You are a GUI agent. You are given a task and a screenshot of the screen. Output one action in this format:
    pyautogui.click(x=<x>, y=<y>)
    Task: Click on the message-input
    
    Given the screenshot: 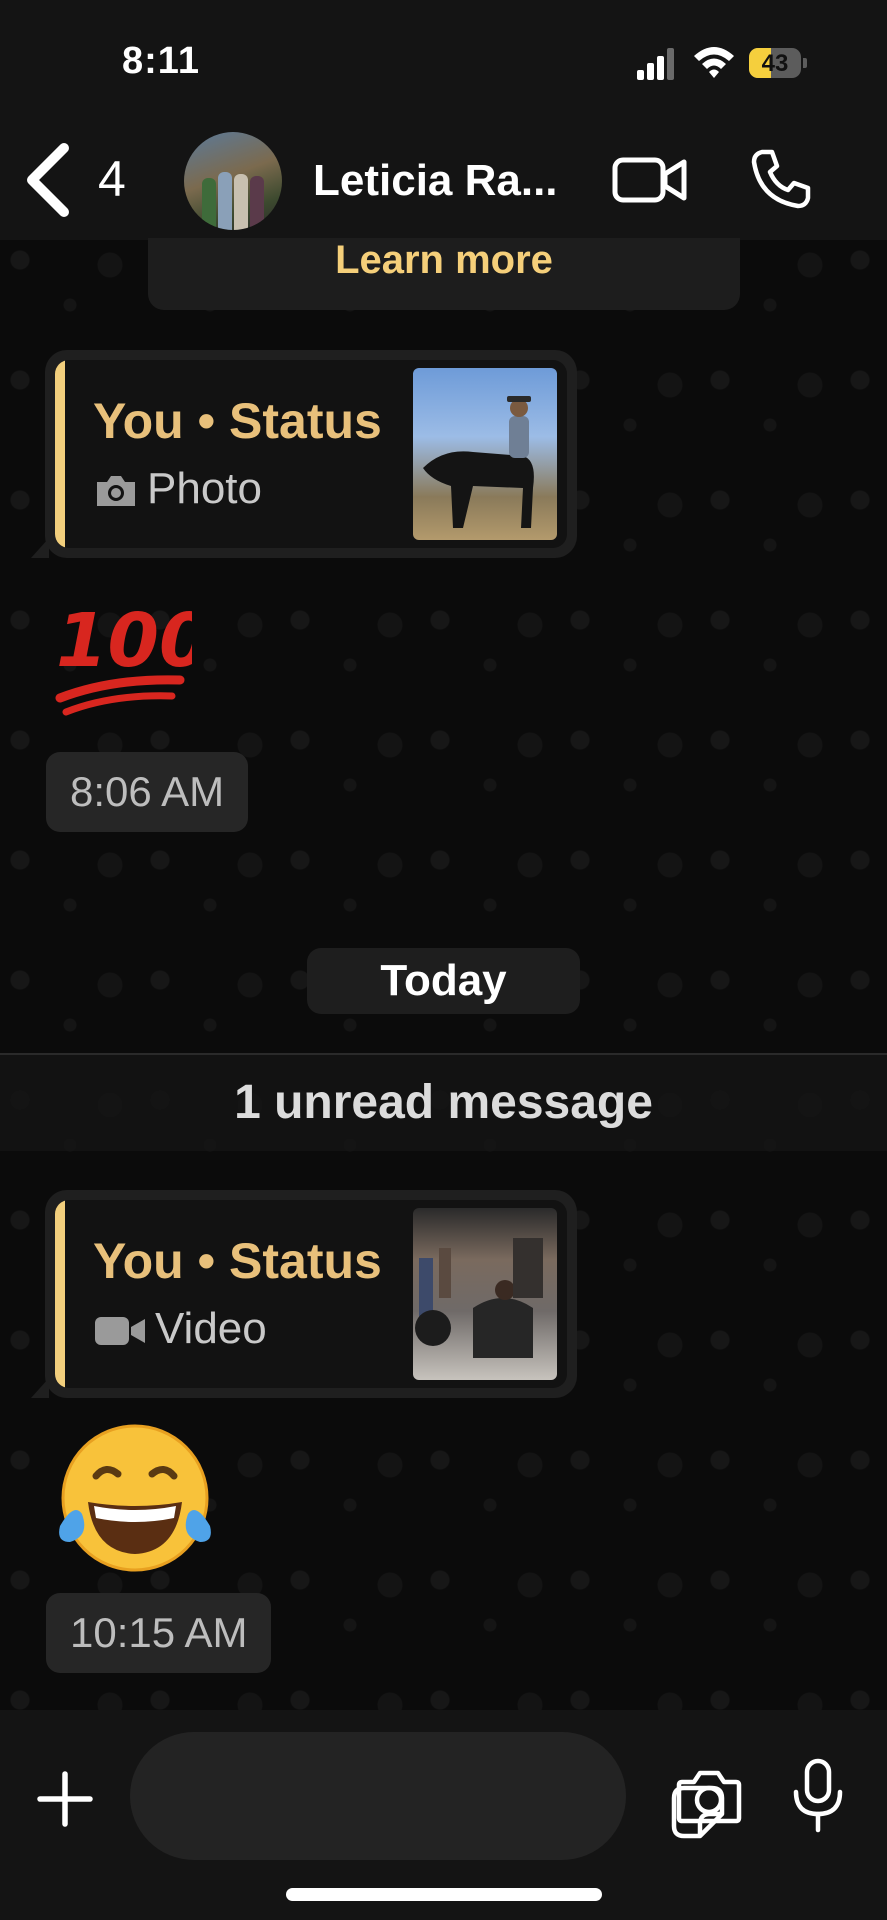 What is the action you would take?
    pyautogui.click(x=427, y=1796)
    